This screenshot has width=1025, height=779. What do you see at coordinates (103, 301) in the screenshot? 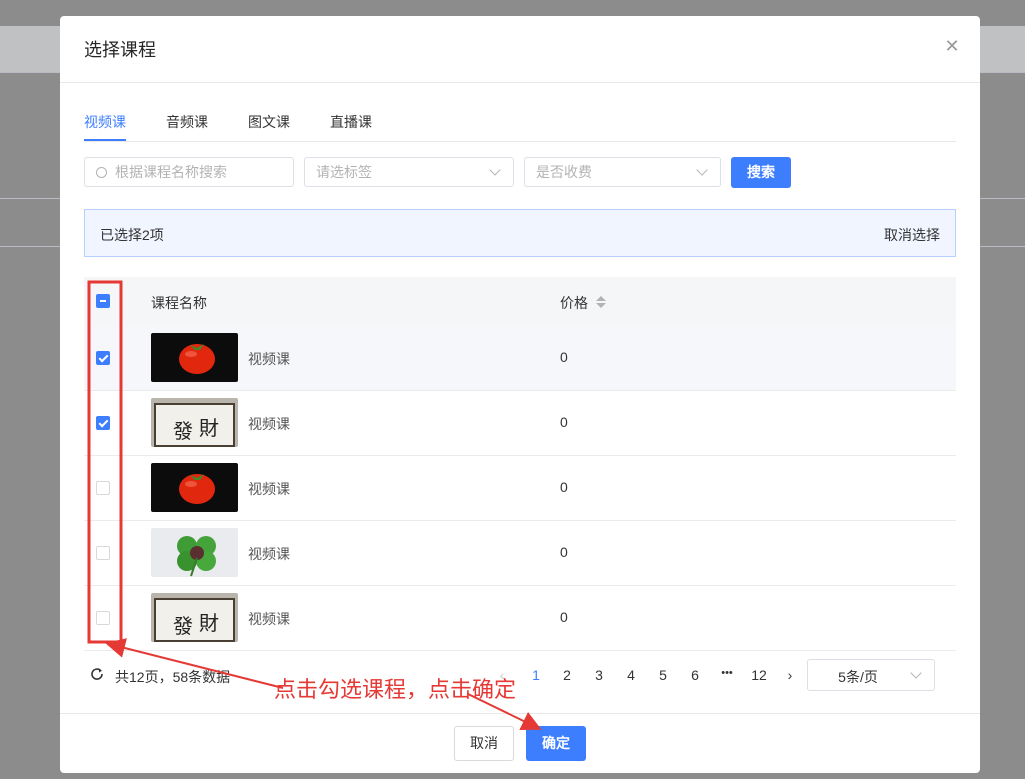
I see `select-all-checkbox` at bounding box center [103, 301].